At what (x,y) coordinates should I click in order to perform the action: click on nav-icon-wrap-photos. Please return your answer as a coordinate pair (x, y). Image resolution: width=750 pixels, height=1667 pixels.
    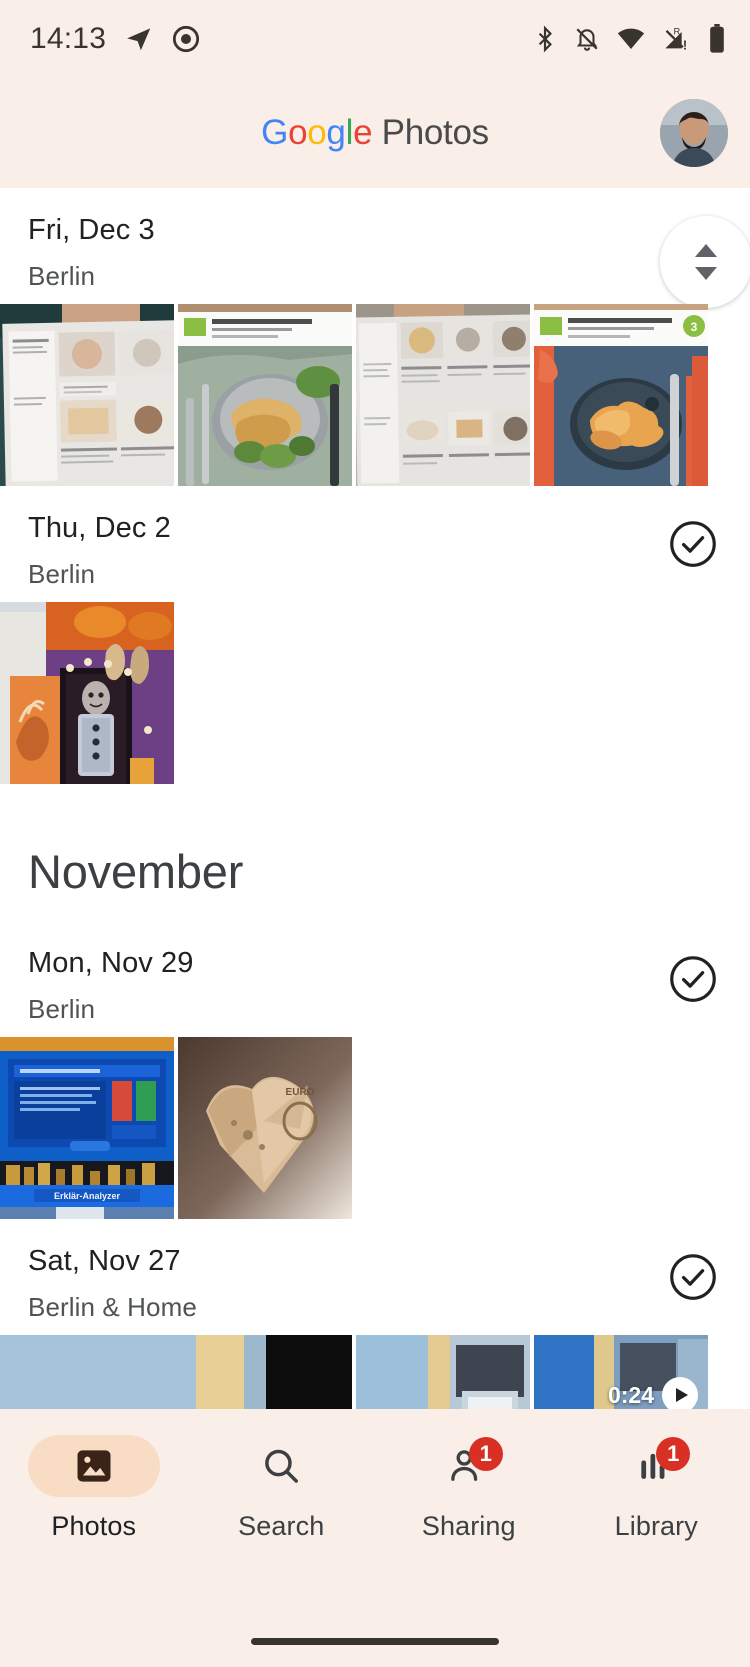
    Looking at the image, I should click on (93, 1466).